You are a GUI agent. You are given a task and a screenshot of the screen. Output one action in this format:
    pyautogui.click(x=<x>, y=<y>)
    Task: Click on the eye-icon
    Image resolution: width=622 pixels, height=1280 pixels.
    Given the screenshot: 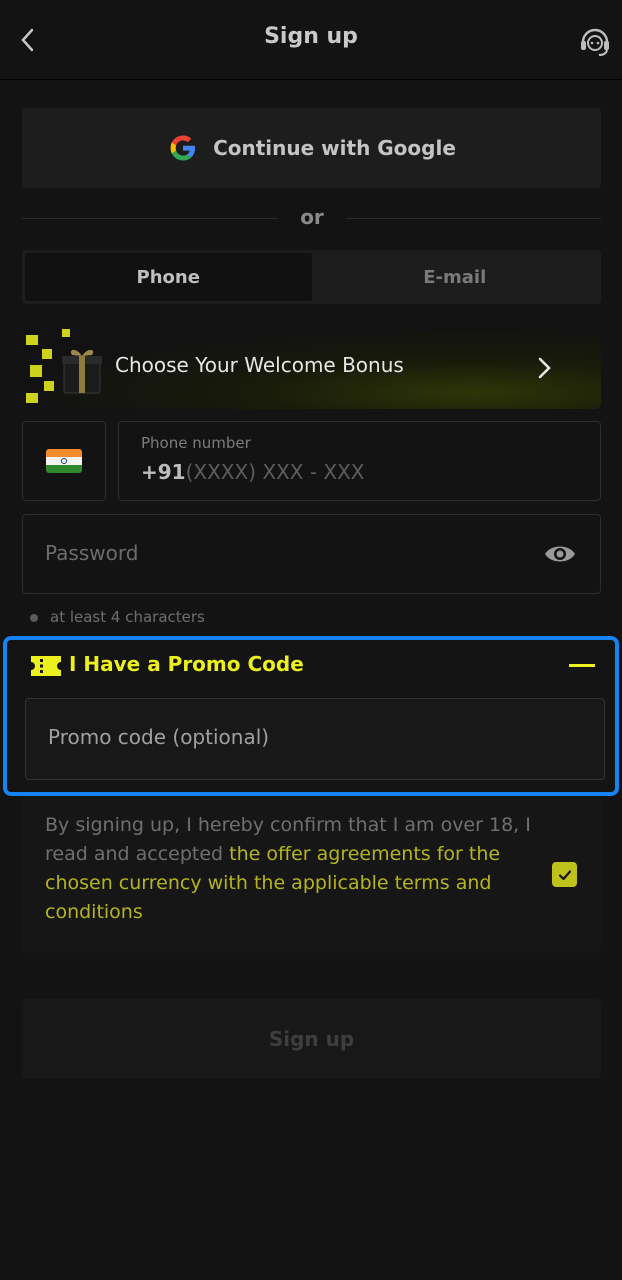 What is the action you would take?
    pyautogui.click(x=560, y=554)
    